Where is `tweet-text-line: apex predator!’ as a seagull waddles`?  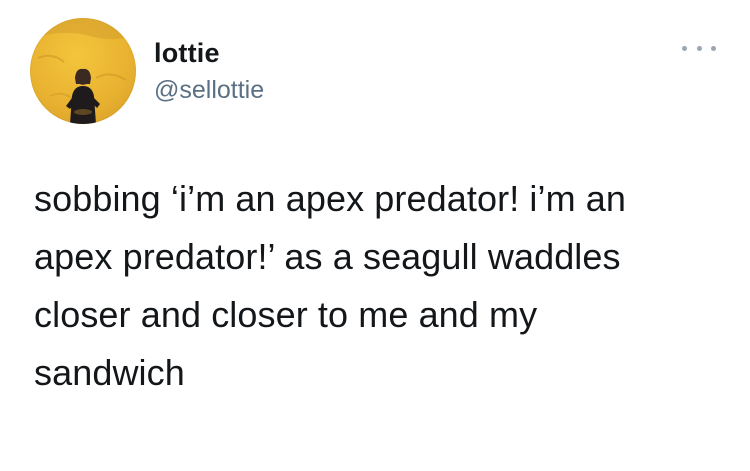 tweet-text-line: apex predator!’ as a seagull waddles is located at coordinates (327, 256).